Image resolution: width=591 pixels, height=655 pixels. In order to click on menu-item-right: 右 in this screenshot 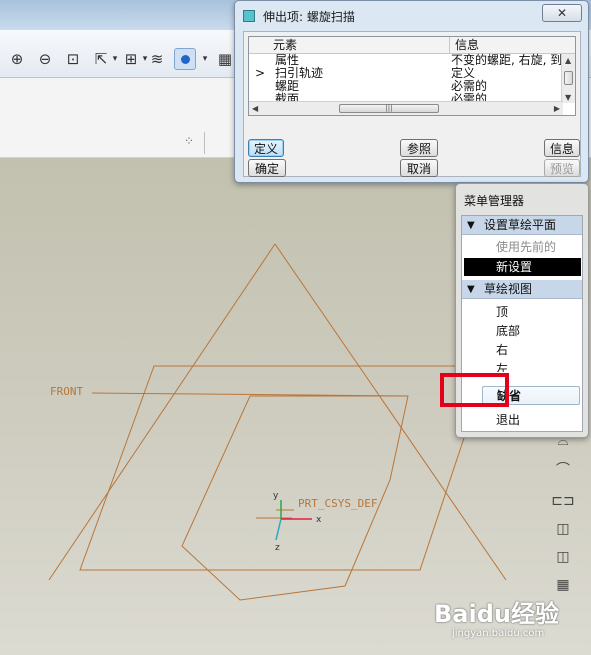, I will do `click(522, 350)`.